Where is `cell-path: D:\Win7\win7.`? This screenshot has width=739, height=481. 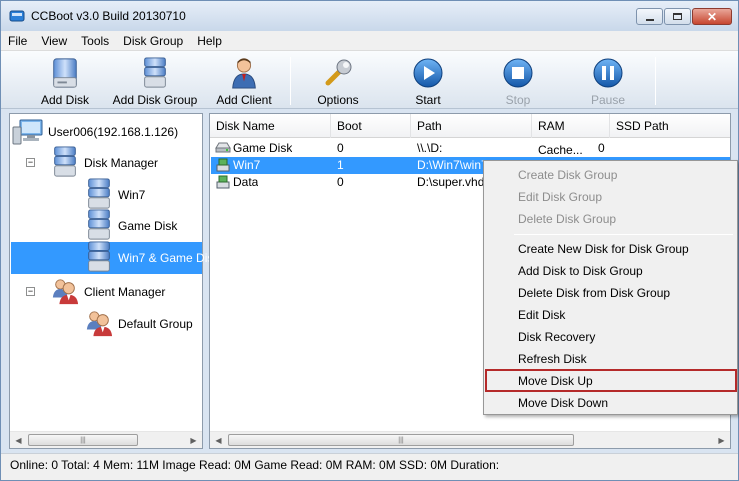
cell-path: D:\Win7\win7. is located at coordinates (452, 165).